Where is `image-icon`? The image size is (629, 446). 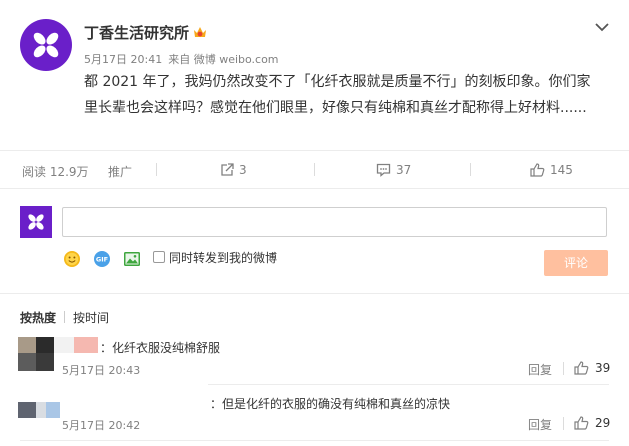 image-icon is located at coordinates (132, 261).